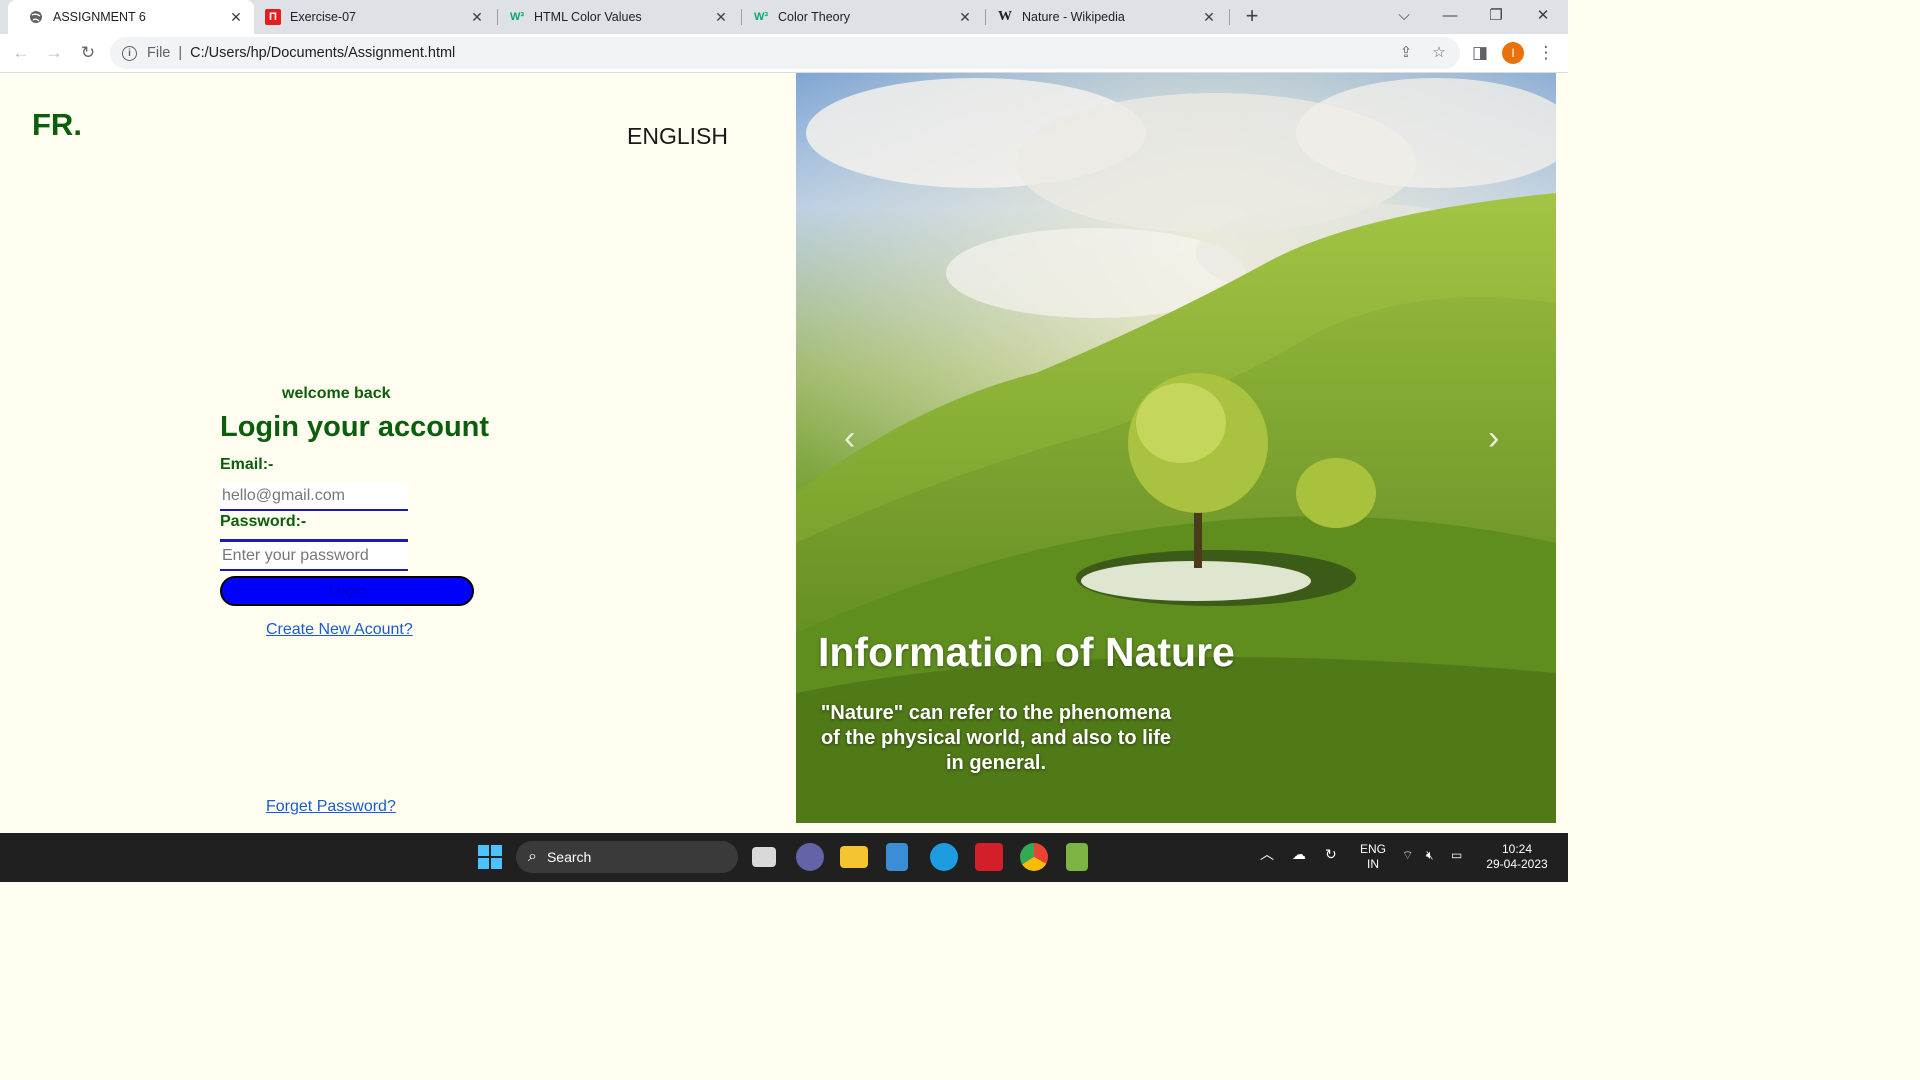 The height and width of the screenshot is (1080, 1920). I want to click on back-icon: ←, so click(21, 53).